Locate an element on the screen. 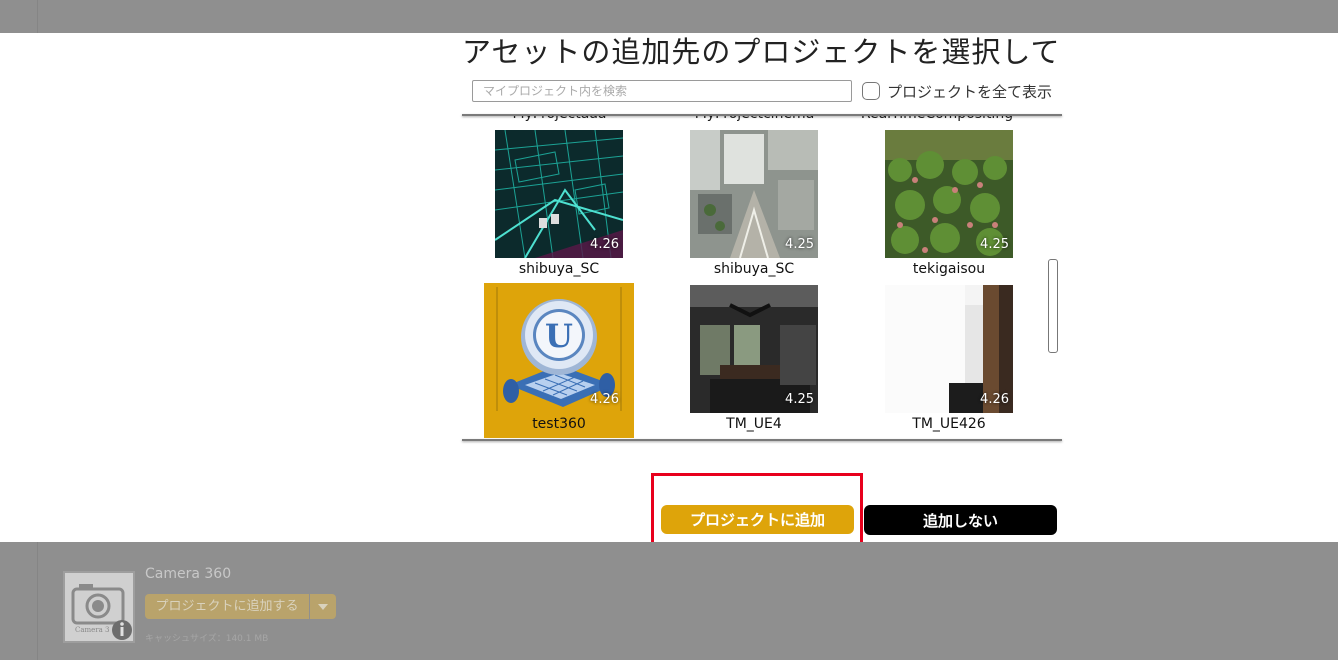 The height and width of the screenshot is (660, 1338). project-tile: 4.25 shibuya_SC is located at coordinates (754, 205).